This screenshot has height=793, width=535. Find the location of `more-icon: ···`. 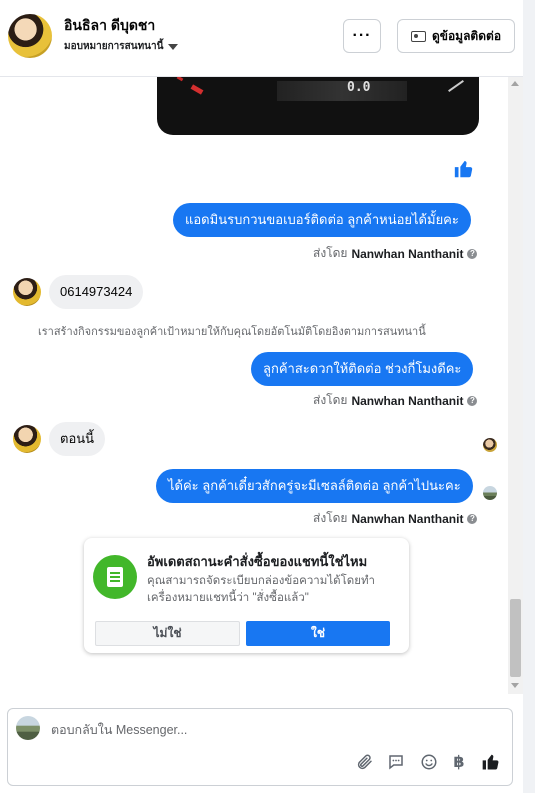

more-icon: ··· is located at coordinates (362, 35).